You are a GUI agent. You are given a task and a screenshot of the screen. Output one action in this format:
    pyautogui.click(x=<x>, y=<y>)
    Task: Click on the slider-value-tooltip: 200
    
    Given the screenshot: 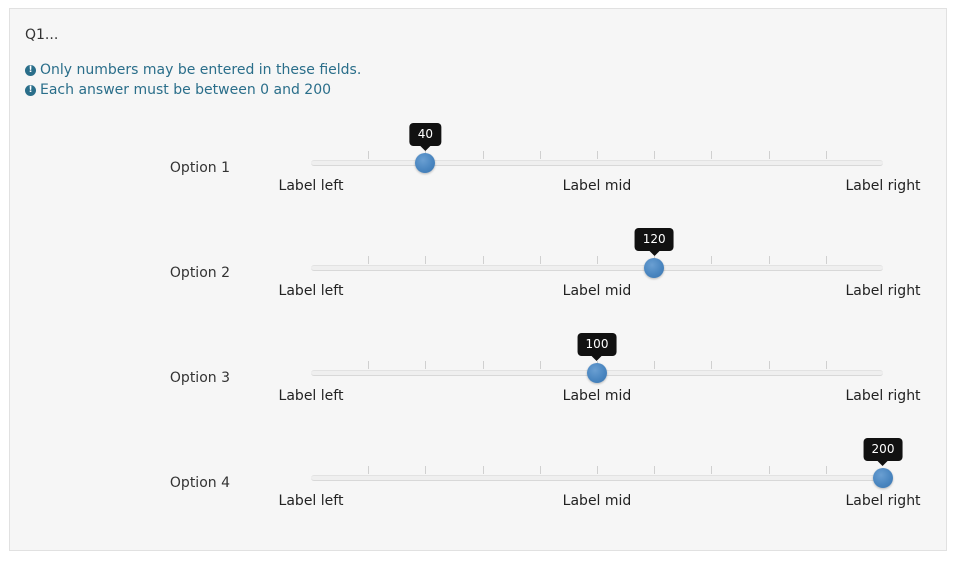 What is the action you would take?
    pyautogui.click(x=883, y=452)
    